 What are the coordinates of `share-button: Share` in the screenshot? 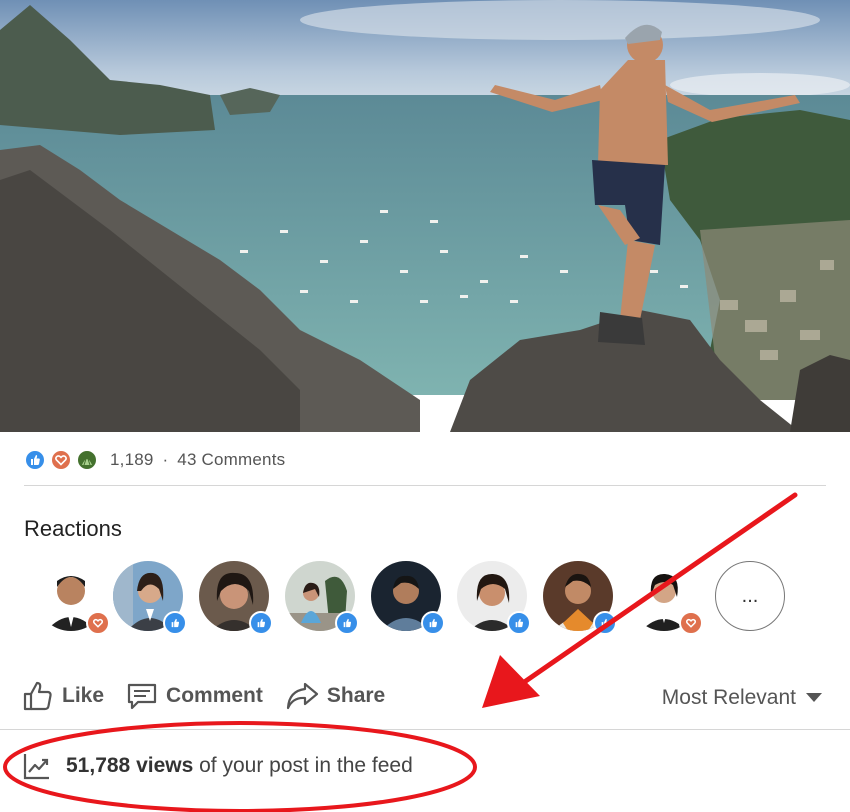 It's located at (335, 696).